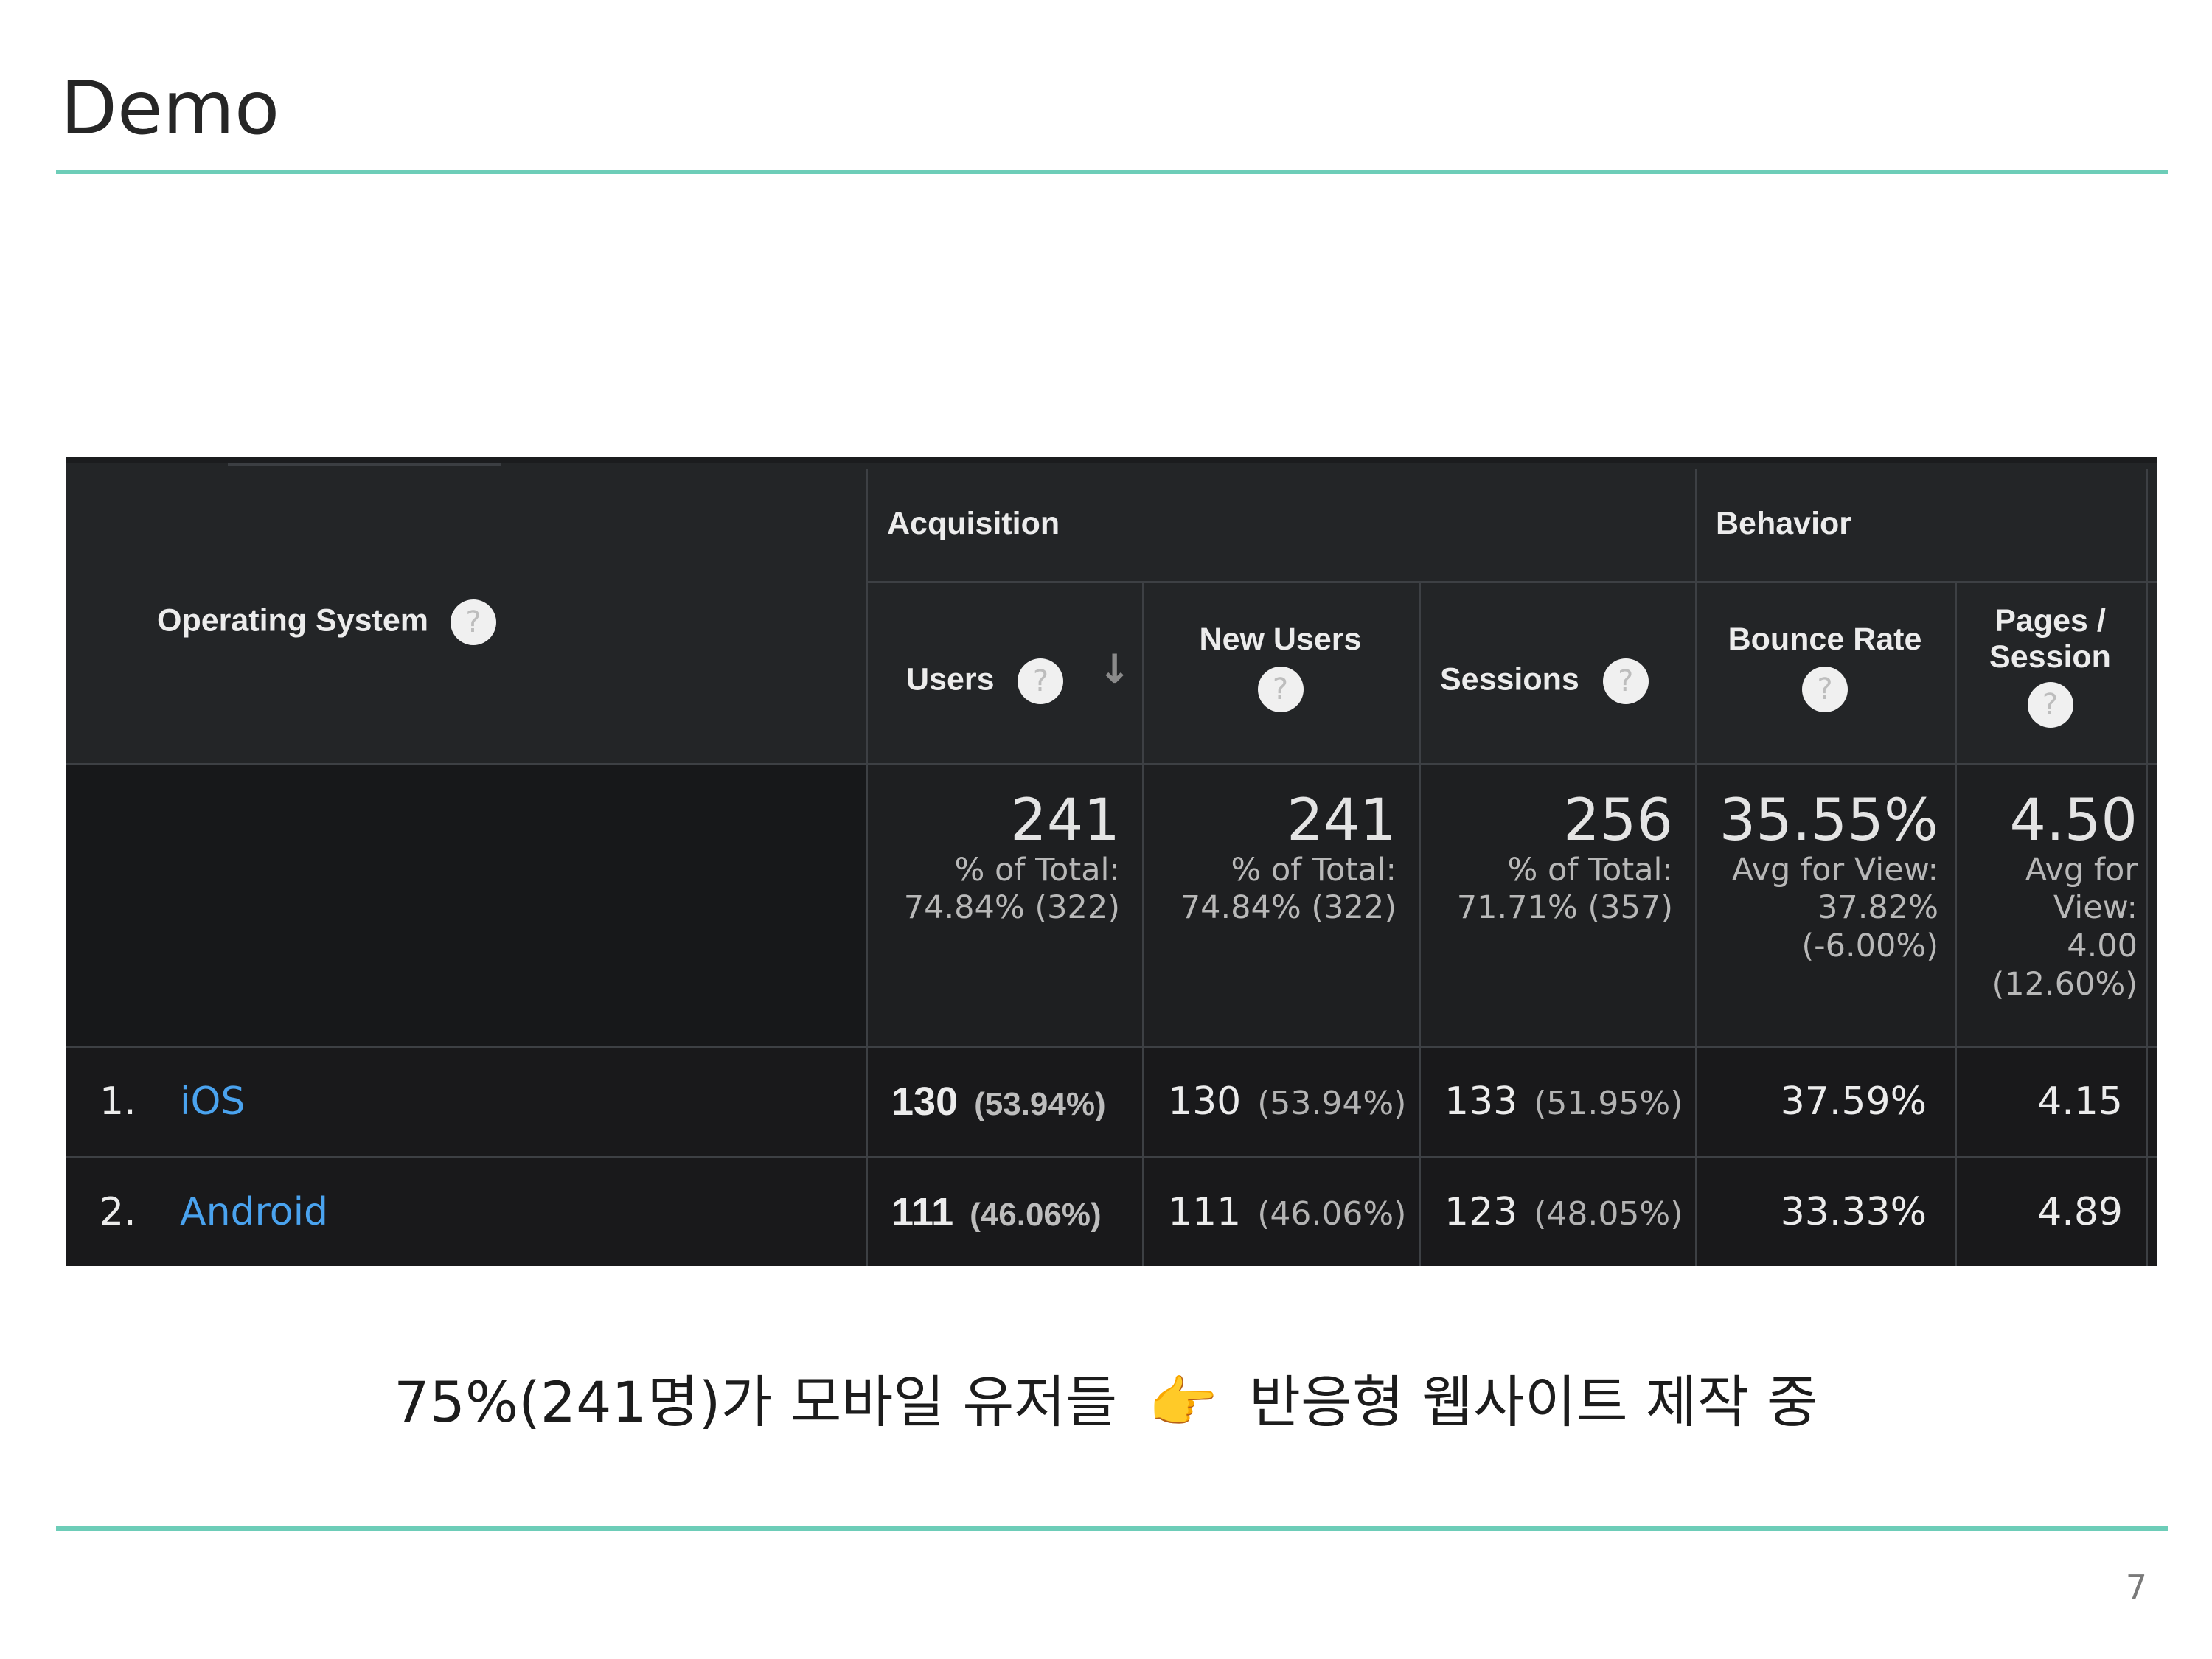  Describe the element at coordinates (1878, 908) in the screenshot. I see `bounce-rate-total-average: 37.82%` at that location.